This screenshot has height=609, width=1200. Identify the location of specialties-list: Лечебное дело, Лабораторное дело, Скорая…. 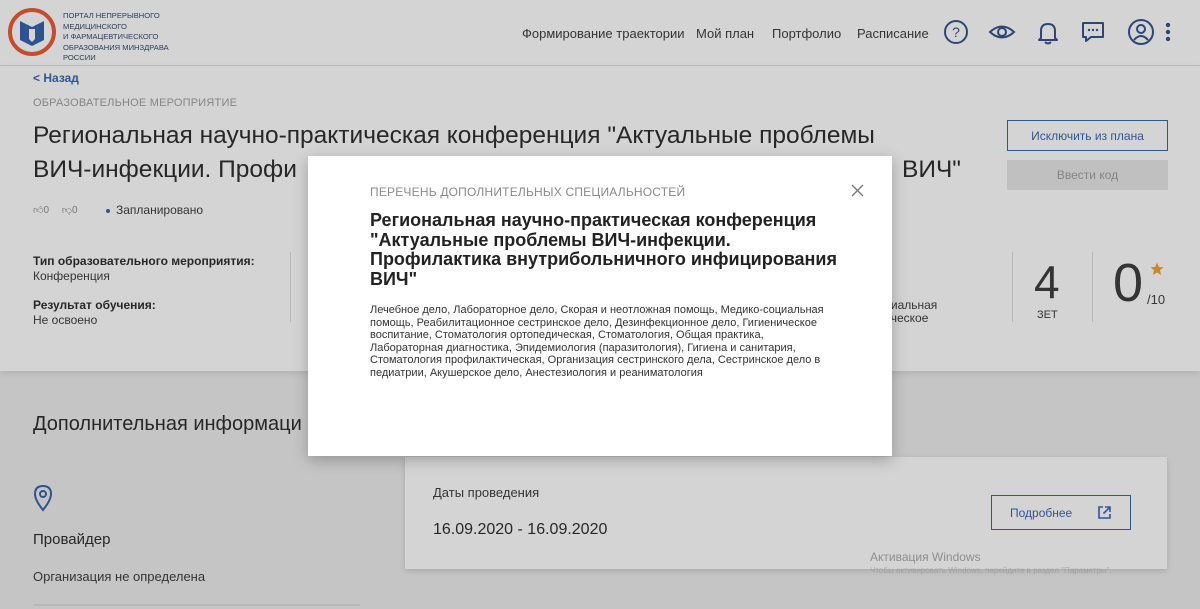
(597, 341).